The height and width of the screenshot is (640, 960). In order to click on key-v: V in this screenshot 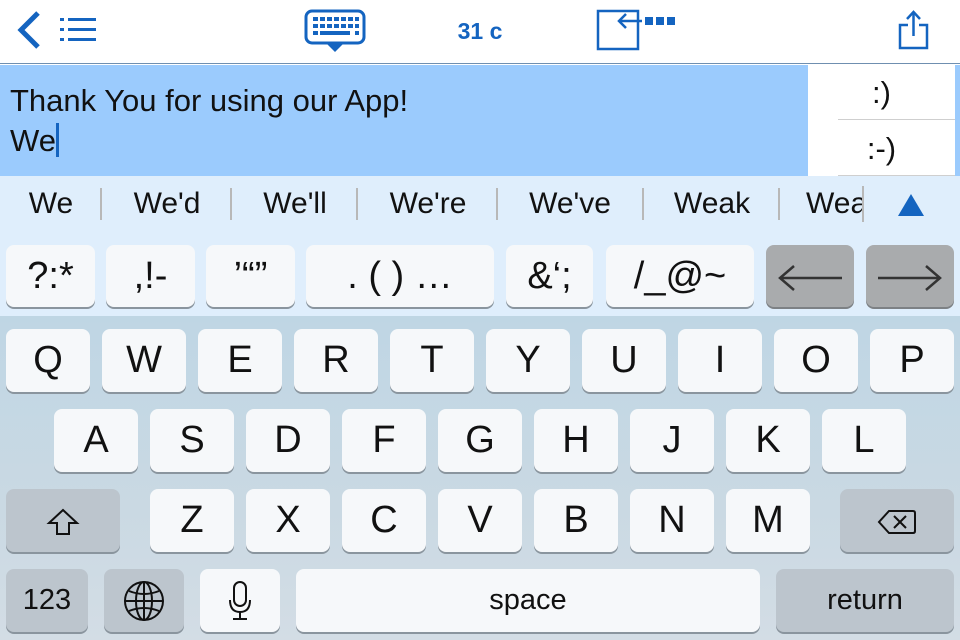, I will do `click(480, 520)`.